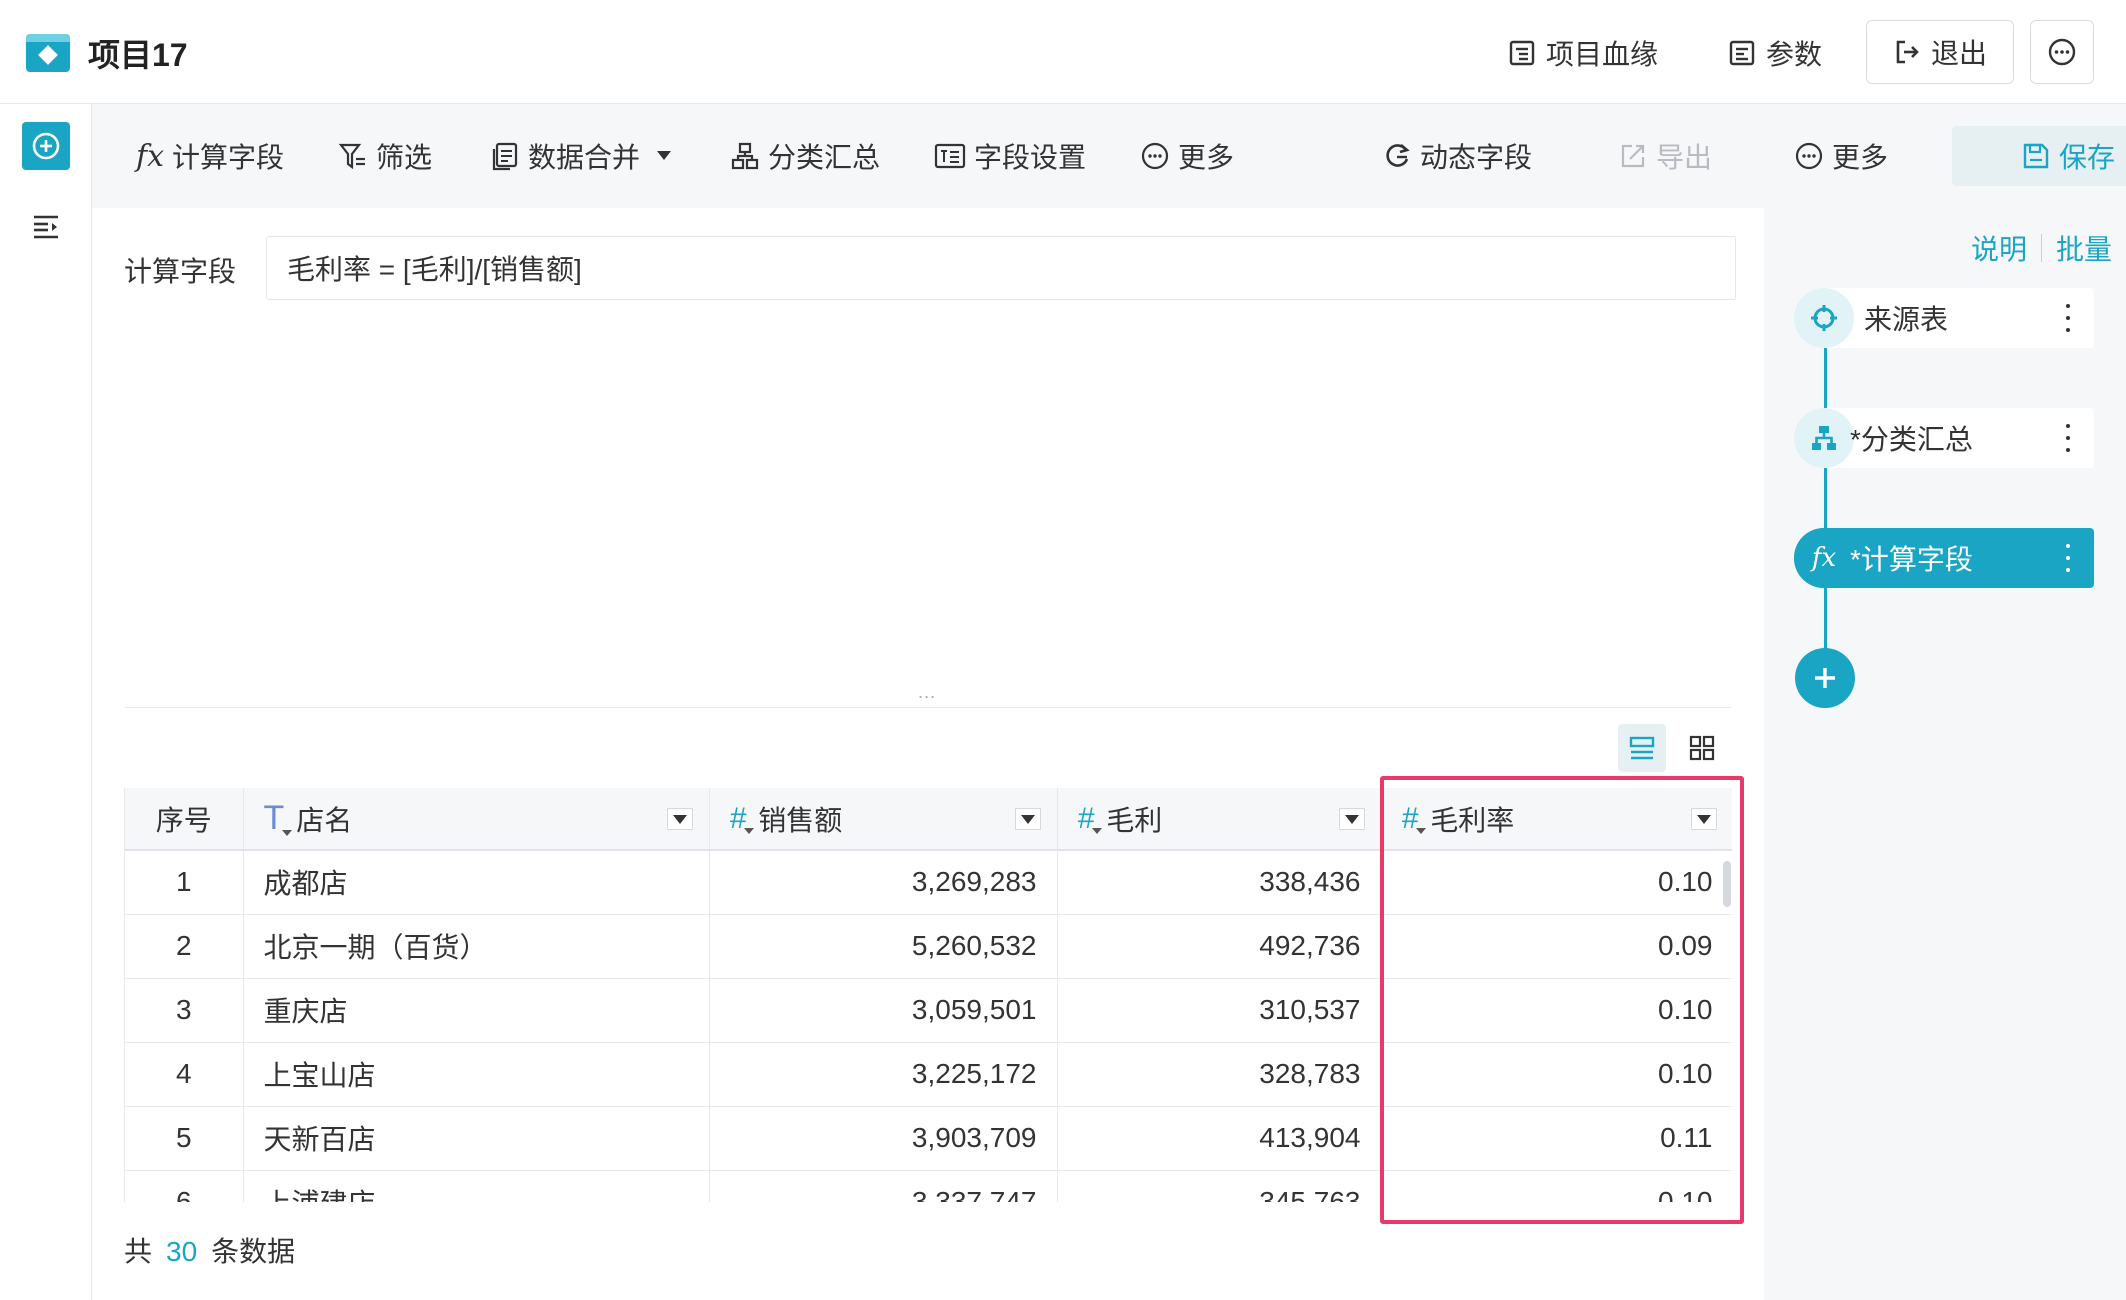 Image resolution: width=2126 pixels, height=1300 pixels. I want to click on lineage-button: 项目血缘, so click(1583, 53).